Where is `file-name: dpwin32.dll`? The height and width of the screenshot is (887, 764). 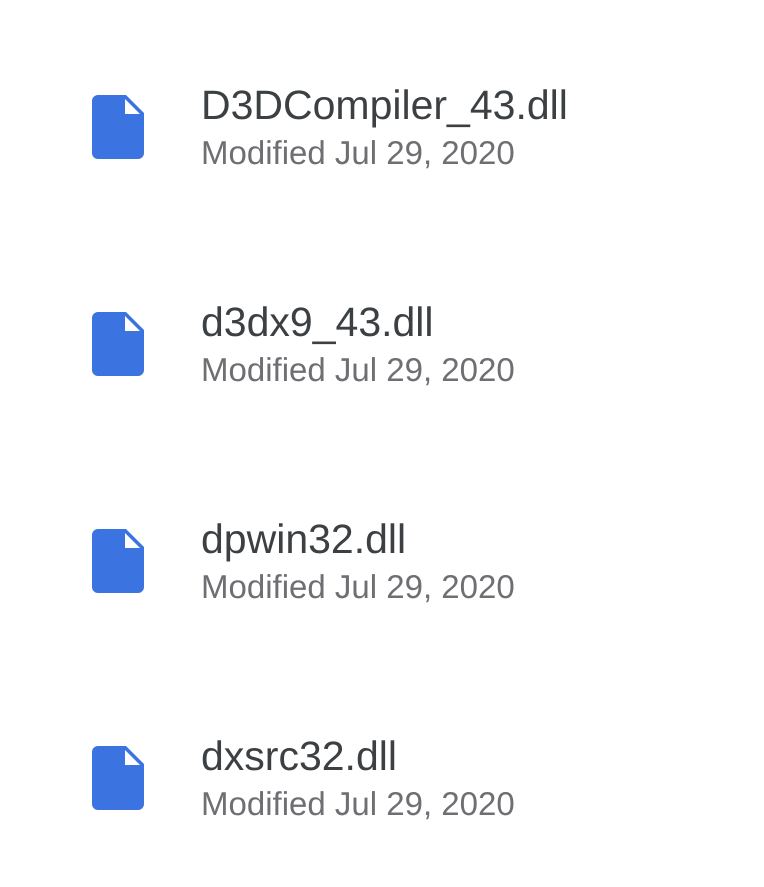 file-name: dpwin32.dll is located at coordinates (358, 538).